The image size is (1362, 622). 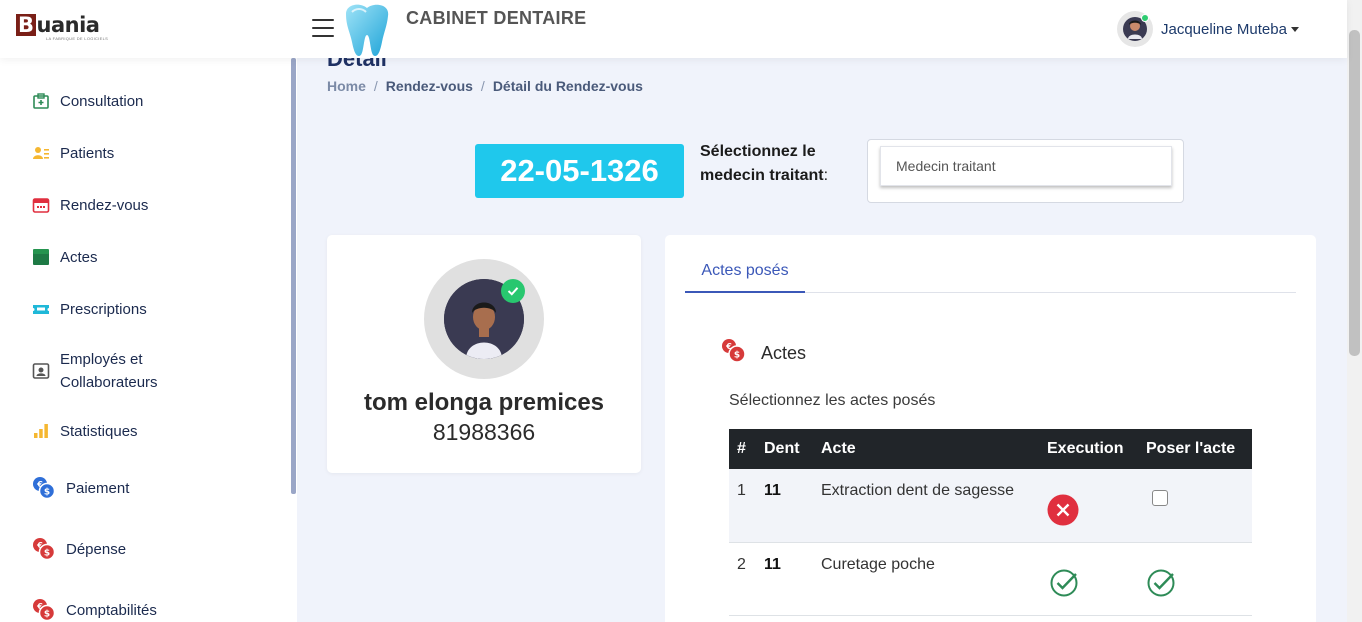 What do you see at coordinates (103, 309) in the screenshot?
I see `sidebar-item-label: Prescriptions` at bounding box center [103, 309].